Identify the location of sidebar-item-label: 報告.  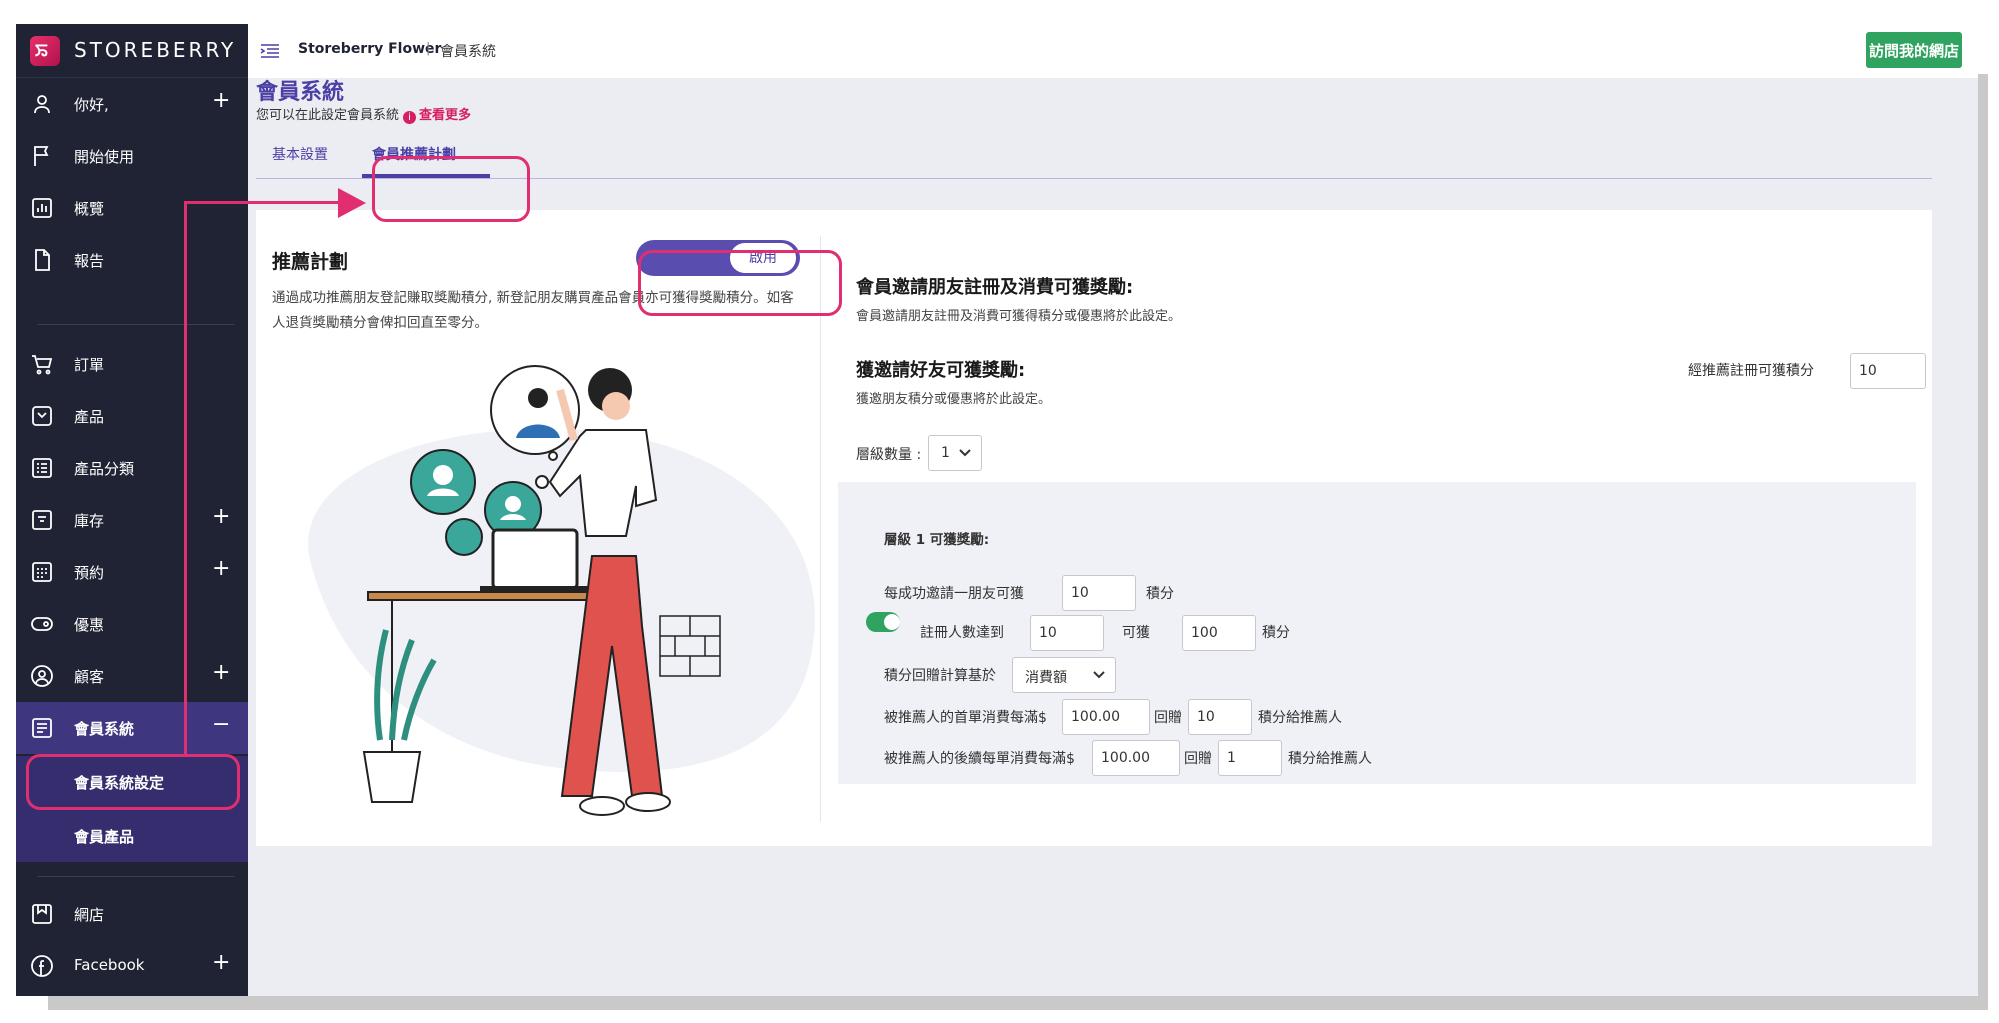
(89, 261).